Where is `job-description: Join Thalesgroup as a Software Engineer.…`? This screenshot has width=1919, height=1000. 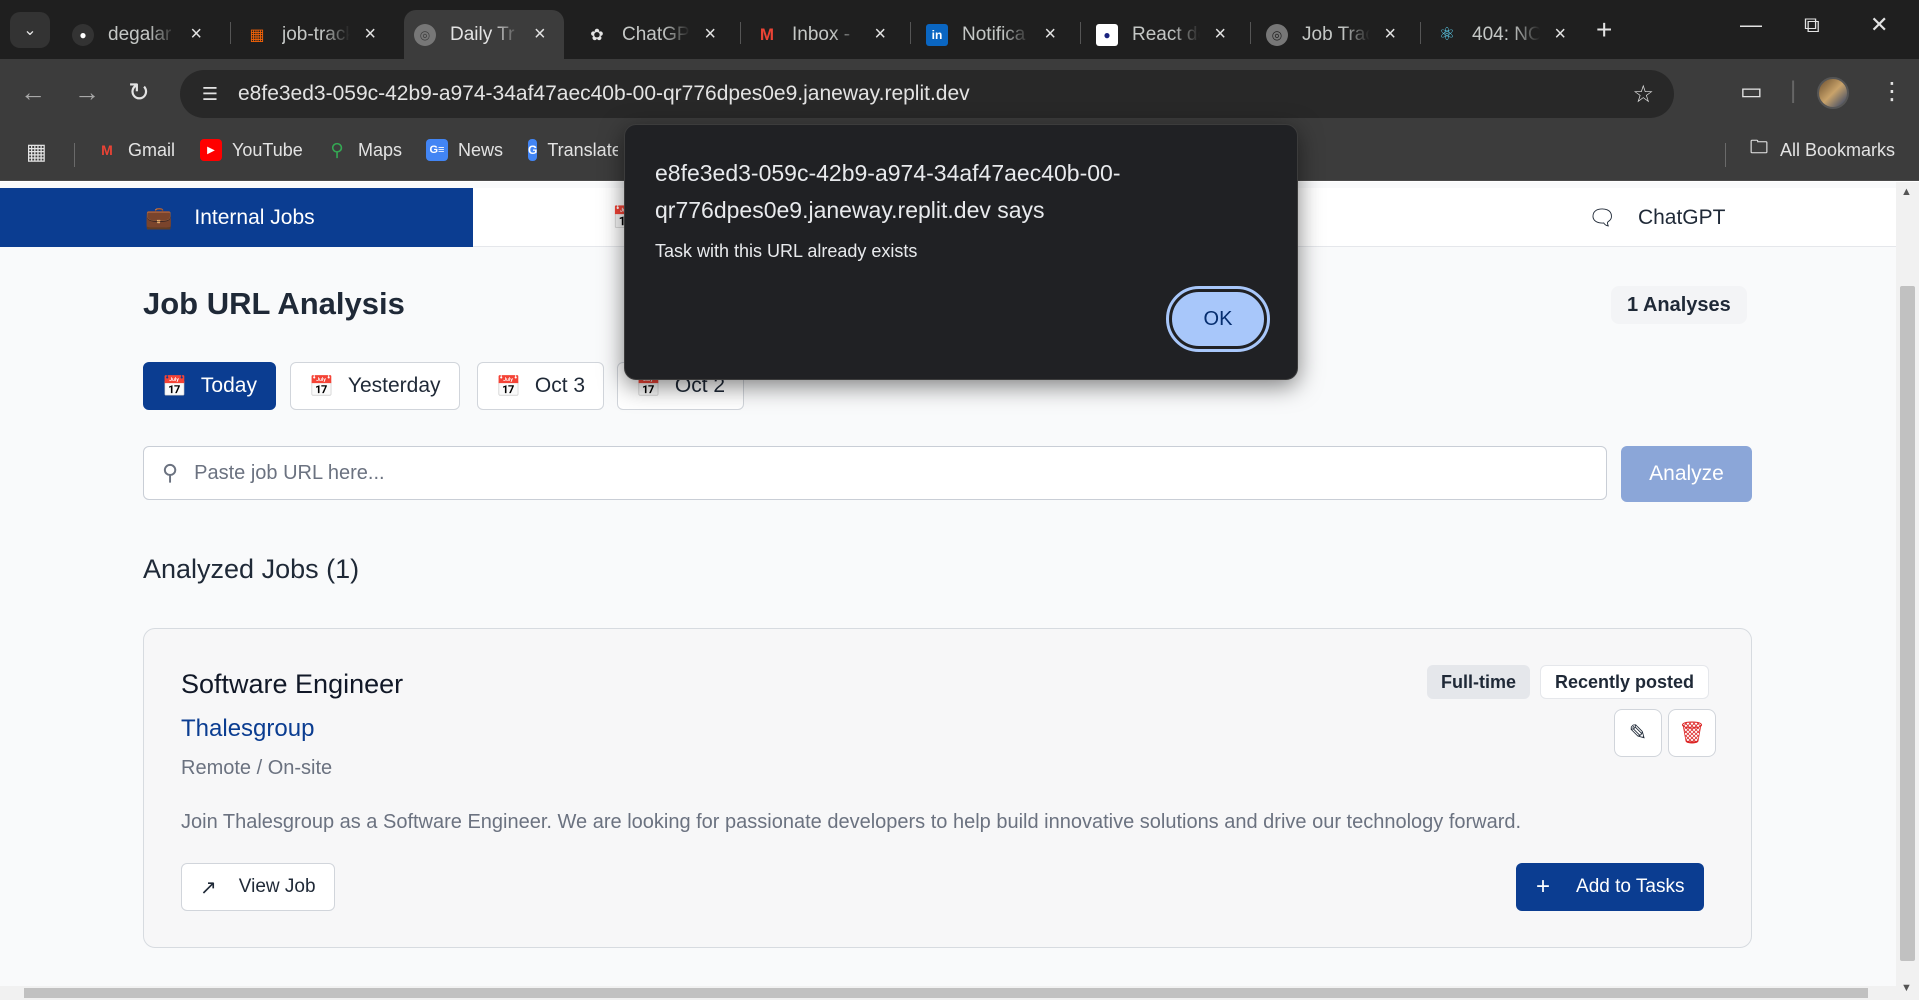 job-description: Join Thalesgroup as a Software Engineer.… is located at coordinates (851, 822).